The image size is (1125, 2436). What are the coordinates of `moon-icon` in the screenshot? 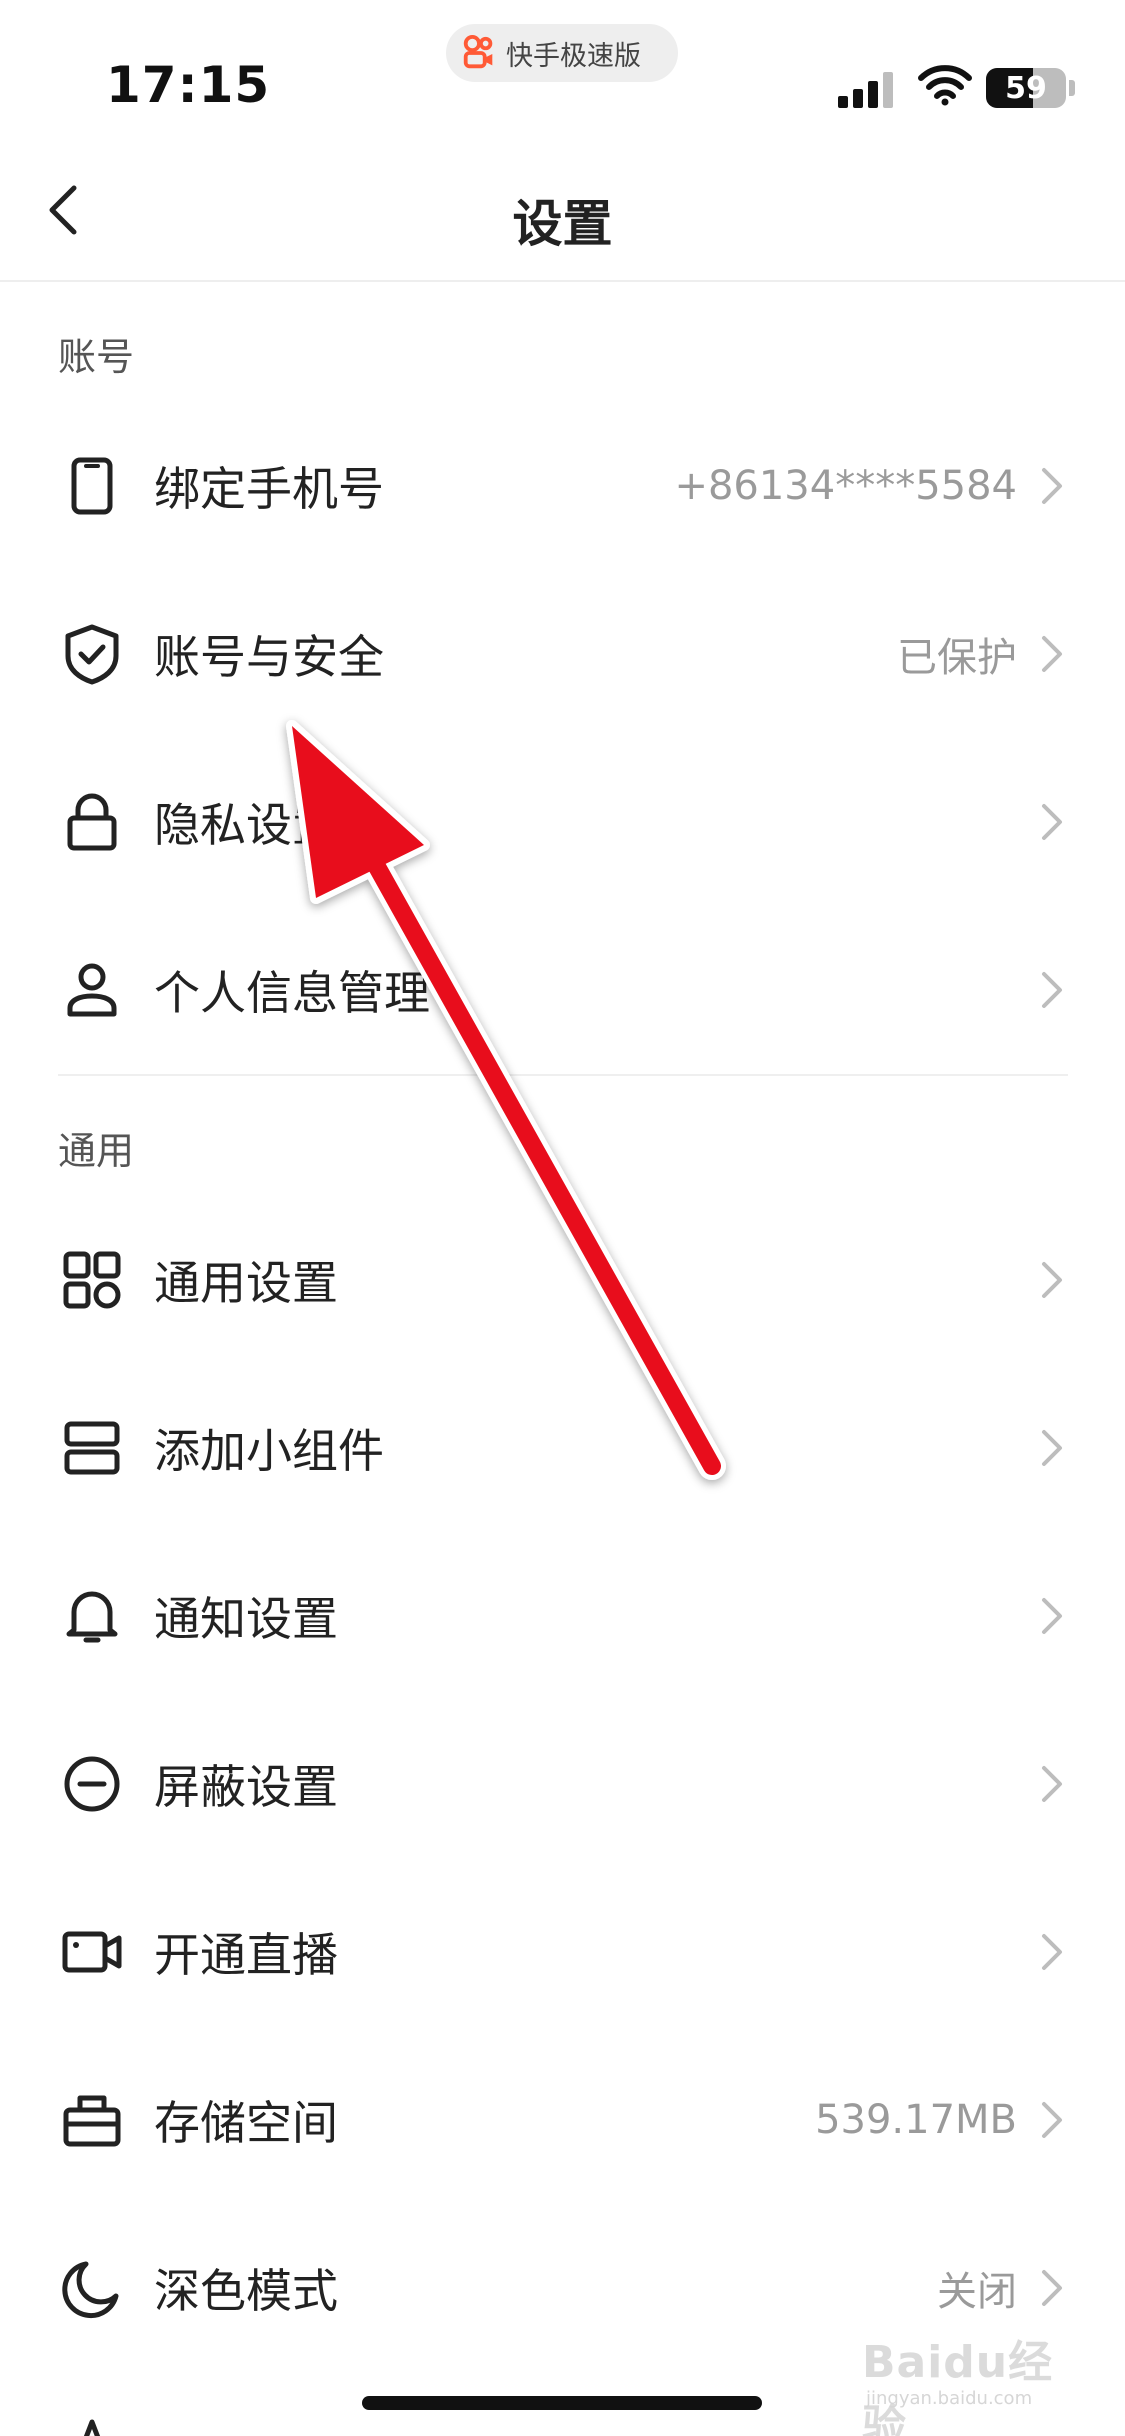 It's located at (90, 2290).